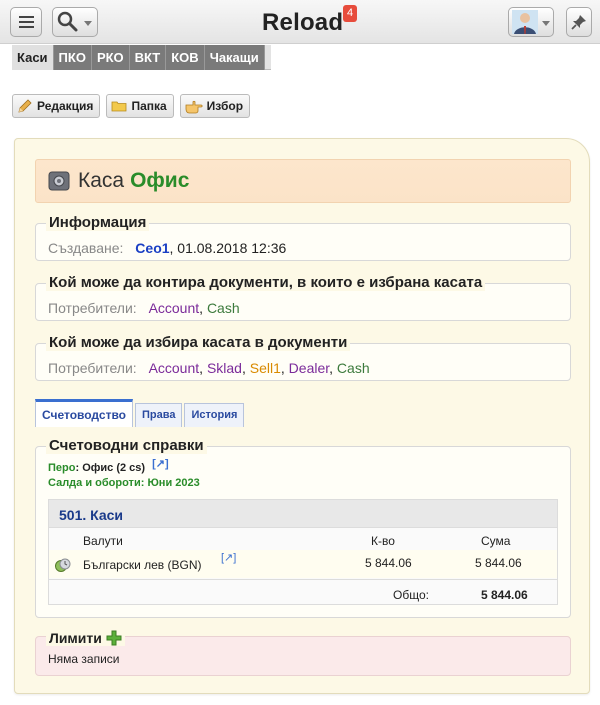  I want to click on accounting-legend: Счетоводни справки, so click(126, 445).